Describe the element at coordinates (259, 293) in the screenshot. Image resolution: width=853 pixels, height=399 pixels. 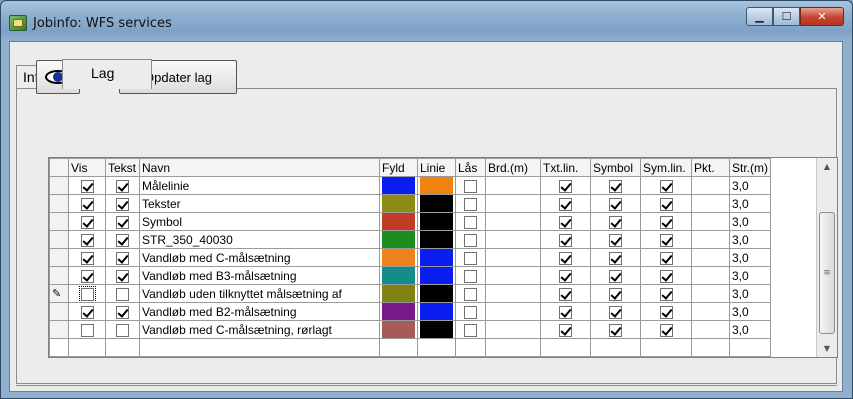
I see `layer-name: Vandløb uden tilknyttet målsætning af` at that location.